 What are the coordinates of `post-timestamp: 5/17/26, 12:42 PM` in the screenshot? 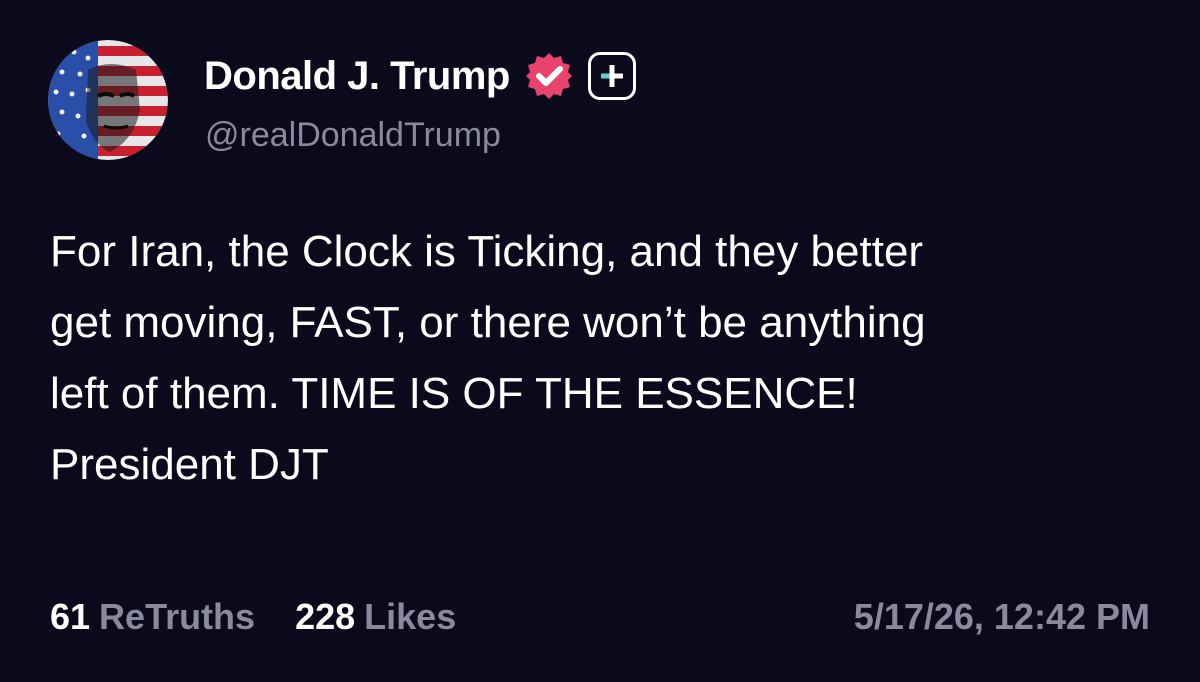 It's located at (1001, 616).